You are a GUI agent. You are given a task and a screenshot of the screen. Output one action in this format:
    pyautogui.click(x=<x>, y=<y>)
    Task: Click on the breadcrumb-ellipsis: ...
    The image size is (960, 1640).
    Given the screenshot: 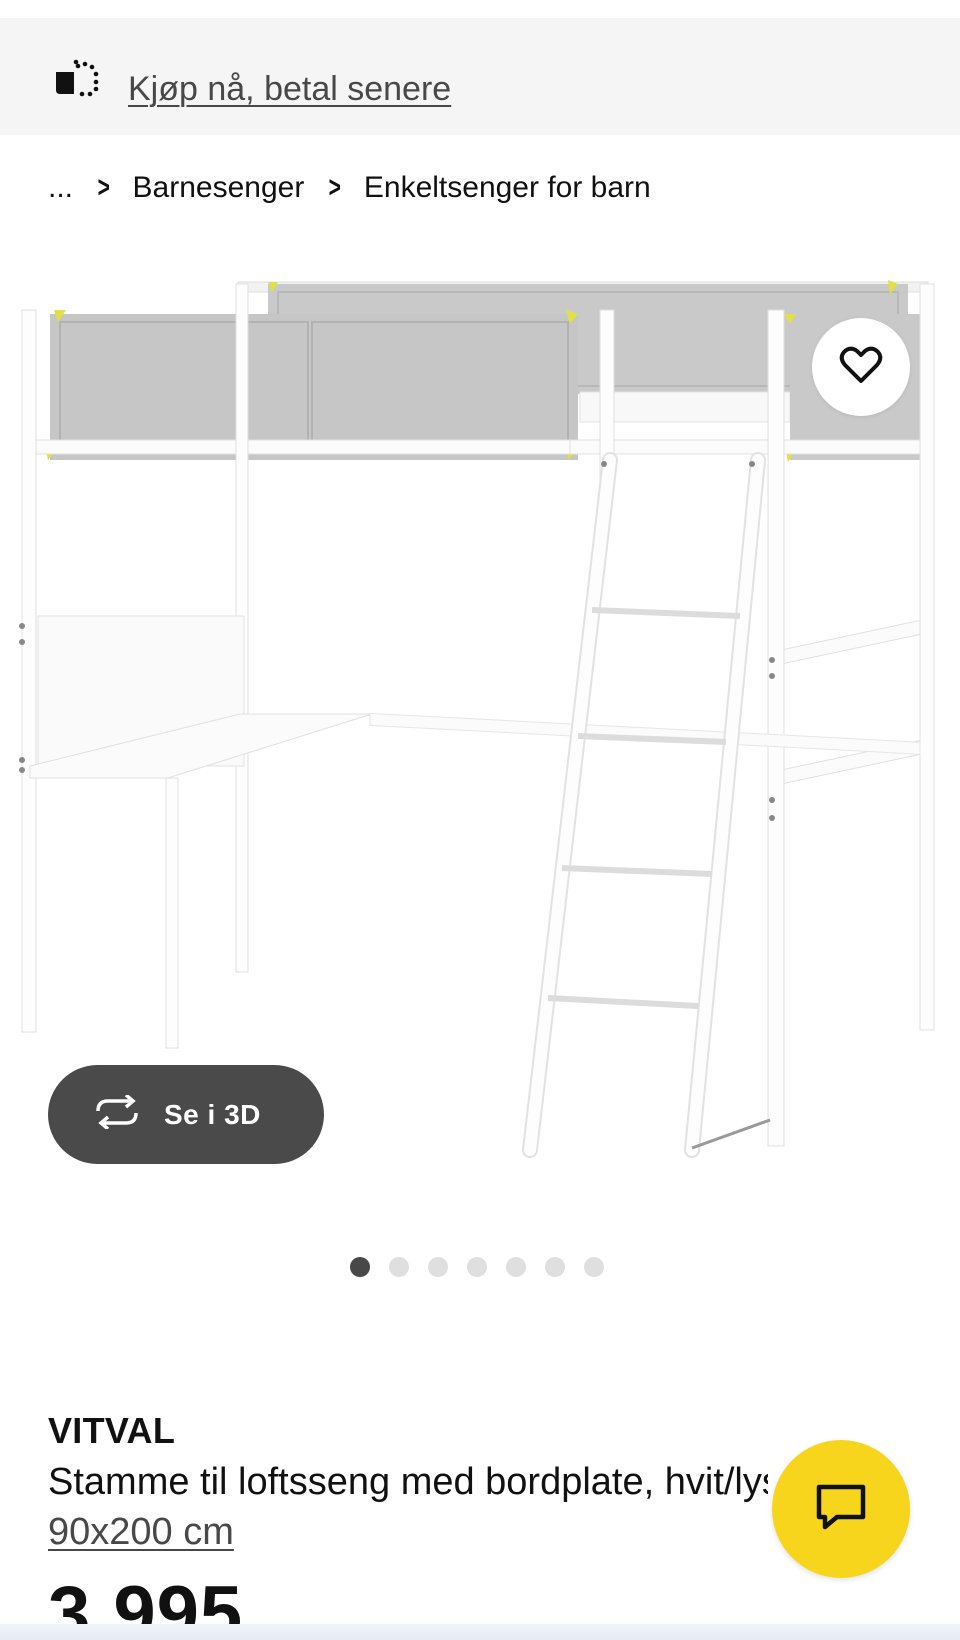 What is the action you would take?
    pyautogui.click(x=60, y=188)
    